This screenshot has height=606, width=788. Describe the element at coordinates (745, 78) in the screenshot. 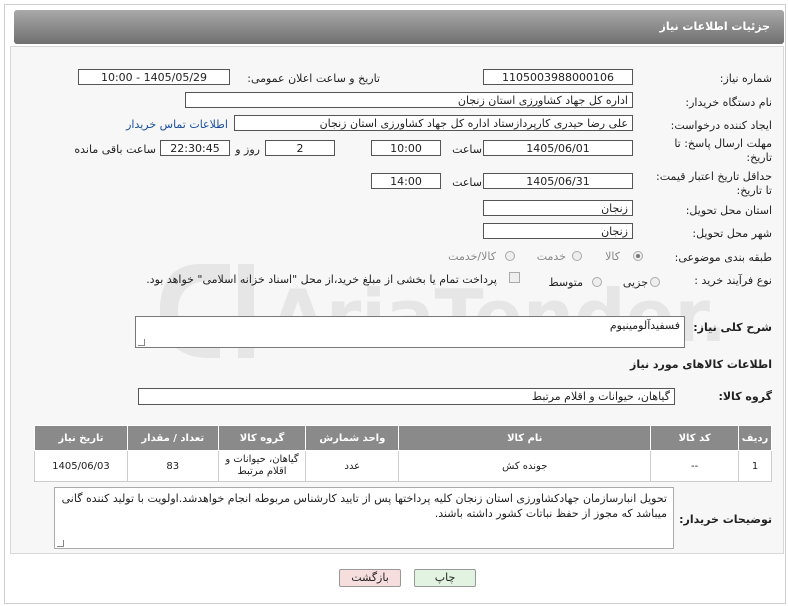

I see `need-number-label: شماره نیاز:` at that location.